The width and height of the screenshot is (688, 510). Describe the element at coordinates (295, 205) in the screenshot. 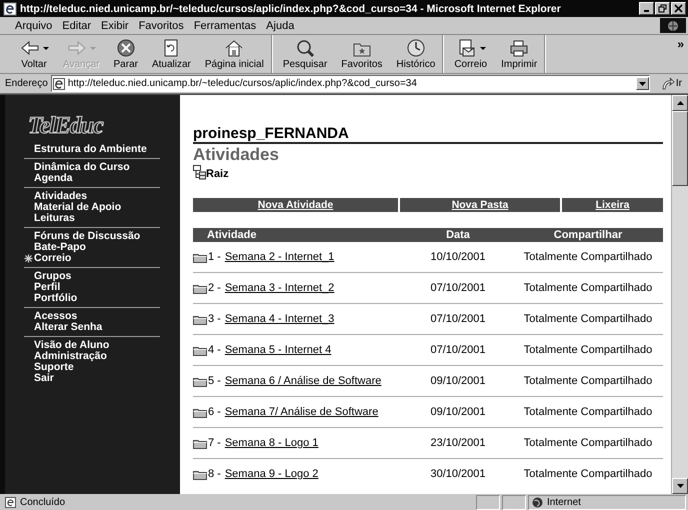

I see `action-link: Nova Atividade` at that location.